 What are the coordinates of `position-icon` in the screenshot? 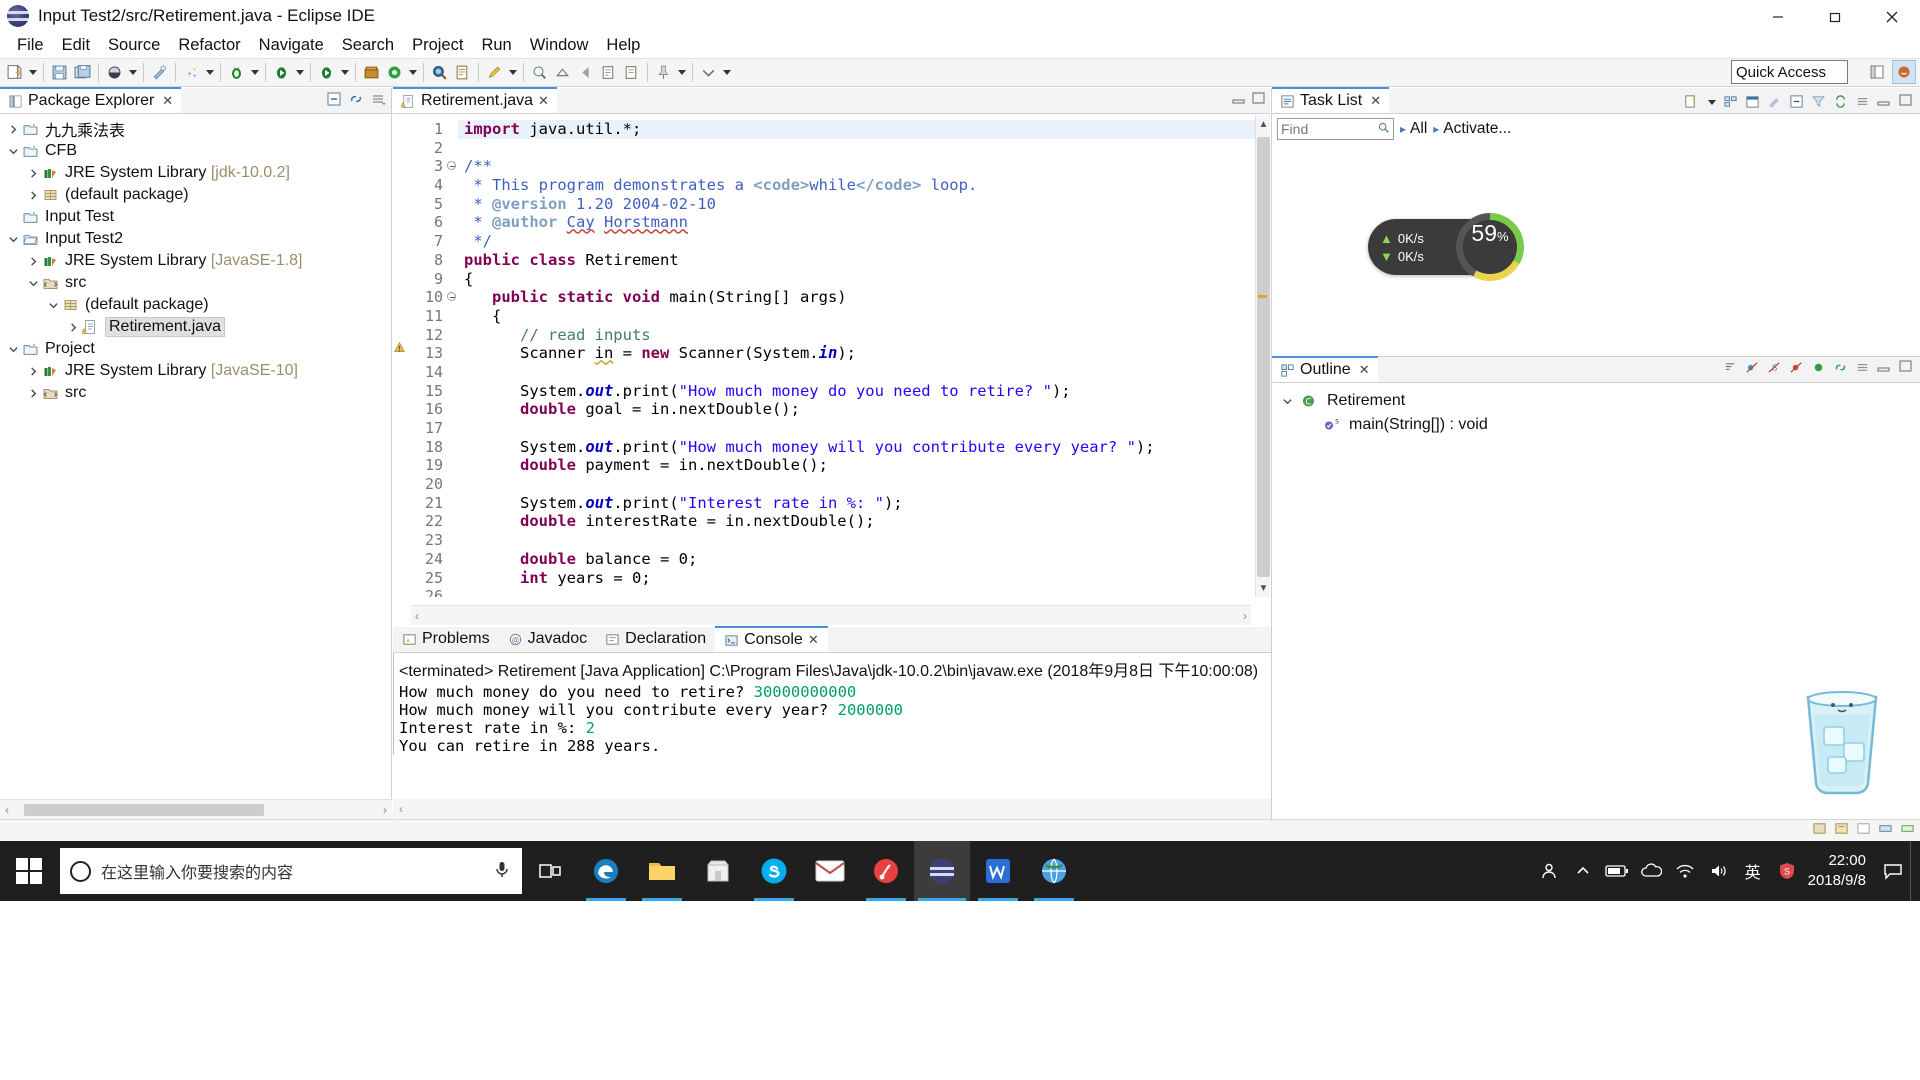 It's located at (1863, 831).